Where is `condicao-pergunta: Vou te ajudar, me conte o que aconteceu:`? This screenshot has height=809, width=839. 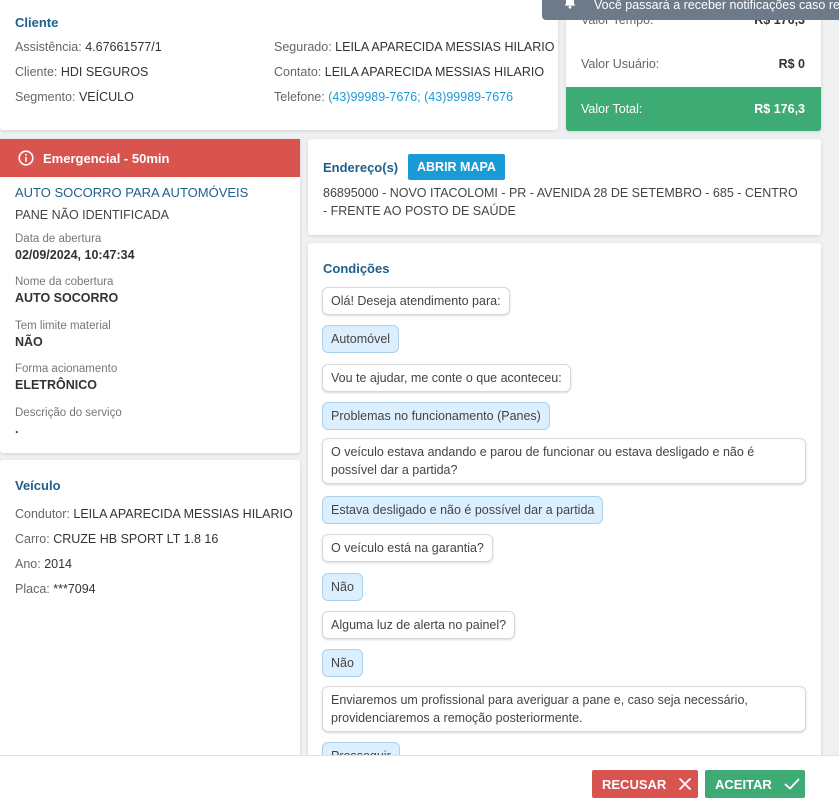 condicao-pergunta: Vou te ajudar, me conte o que aconteceu: is located at coordinates (446, 378).